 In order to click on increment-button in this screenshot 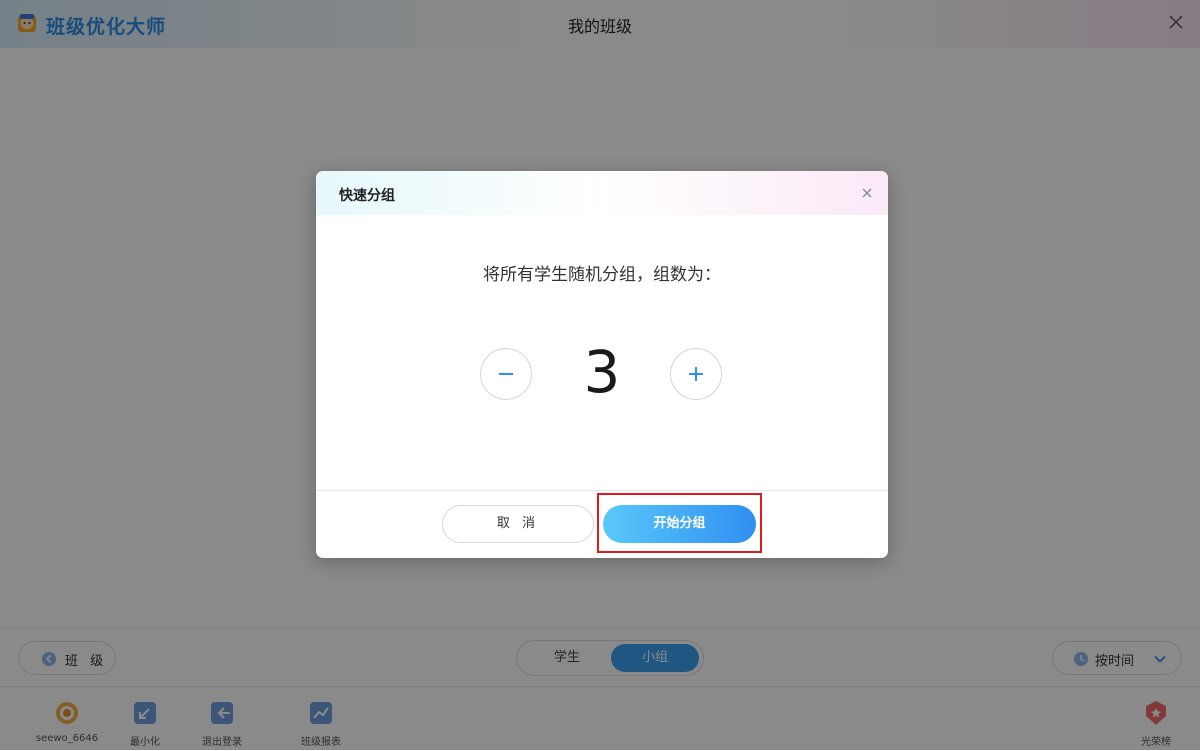, I will do `click(696, 374)`.